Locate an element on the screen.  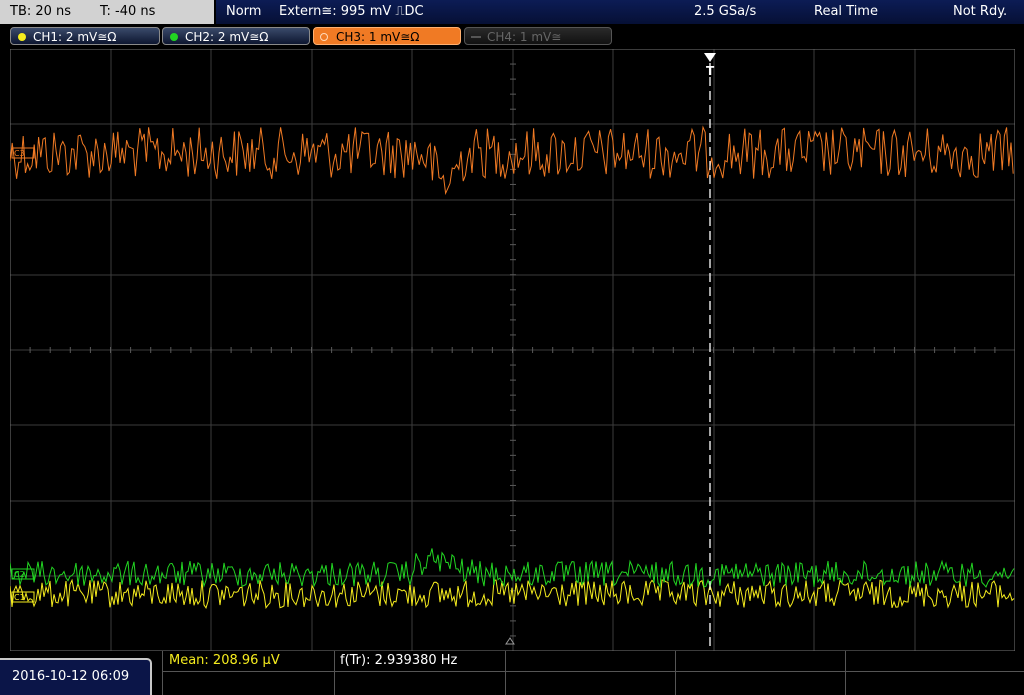
trigger-mode: Norm is located at coordinates (243, 12).